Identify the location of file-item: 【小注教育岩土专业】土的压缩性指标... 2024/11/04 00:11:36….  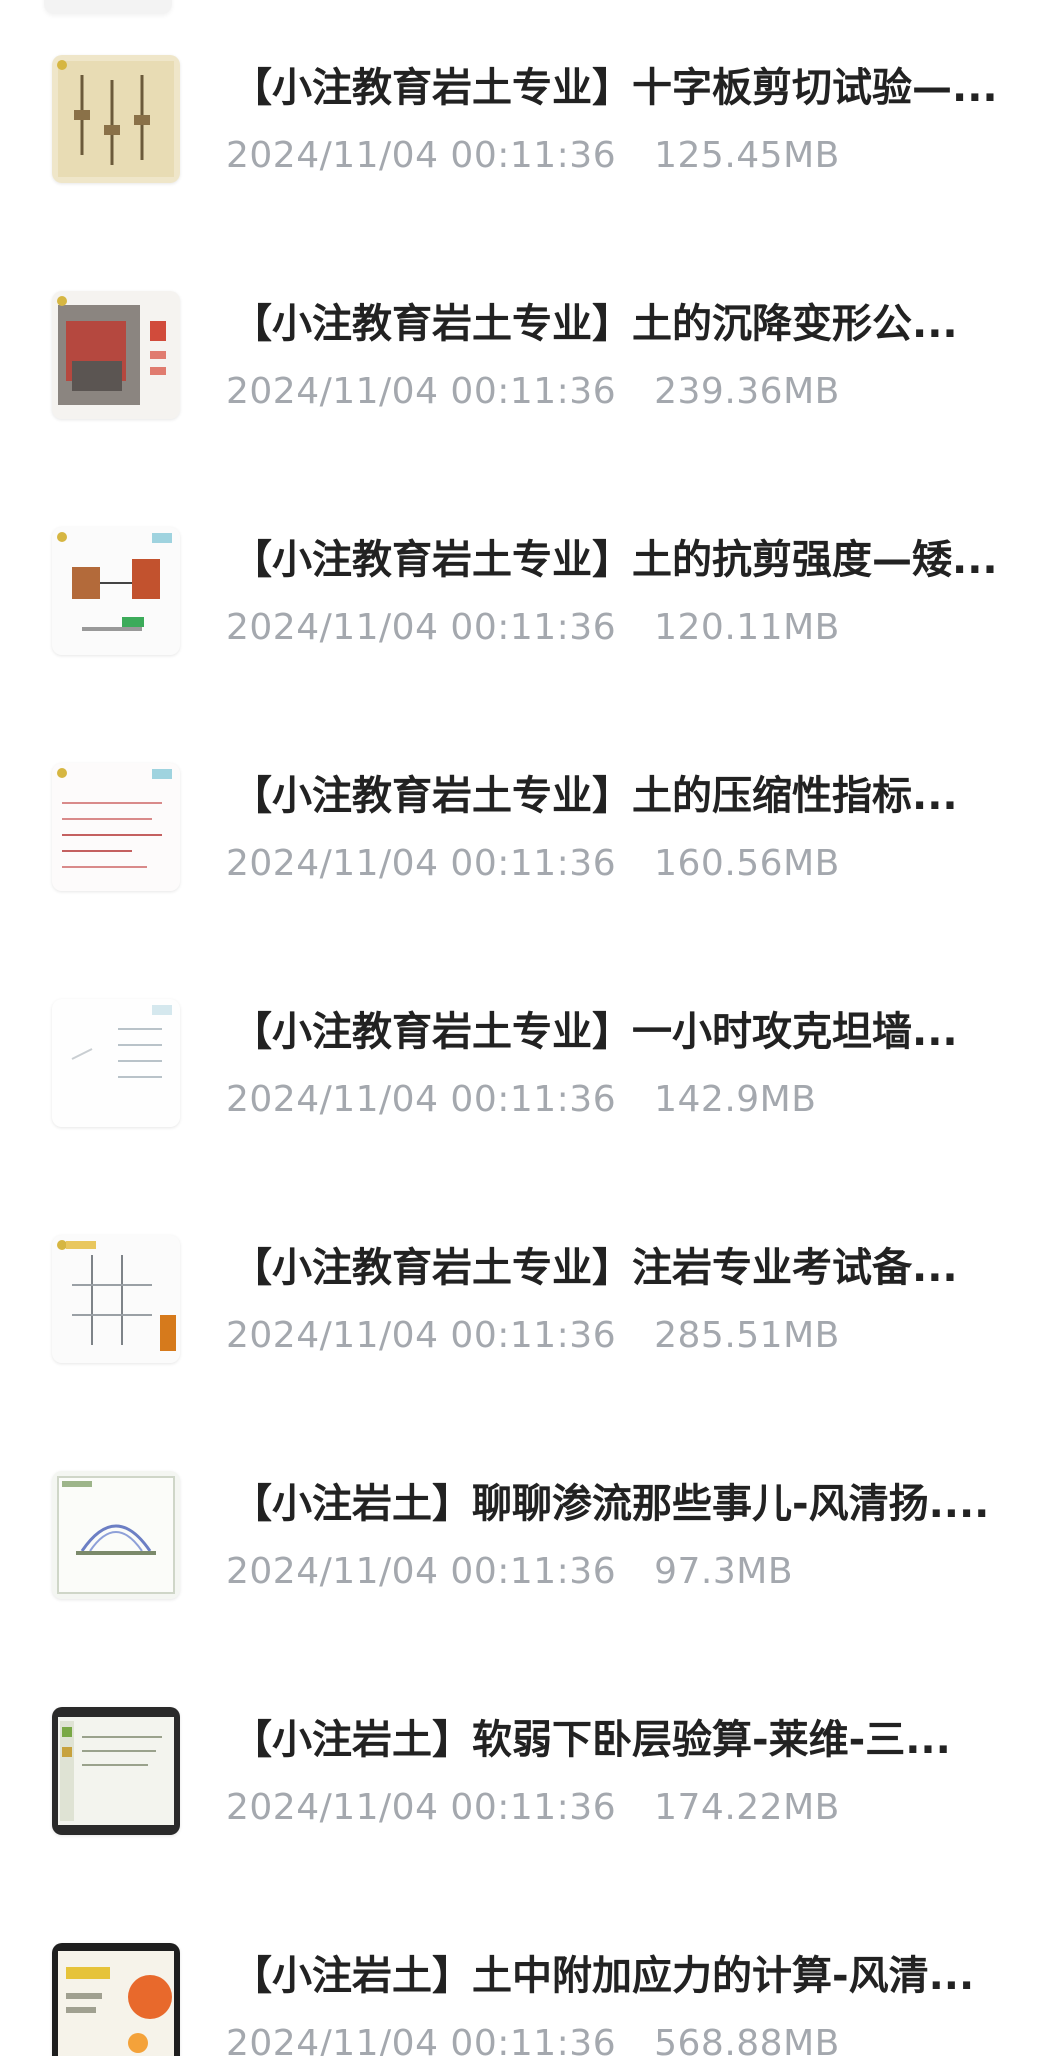
(526, 863).